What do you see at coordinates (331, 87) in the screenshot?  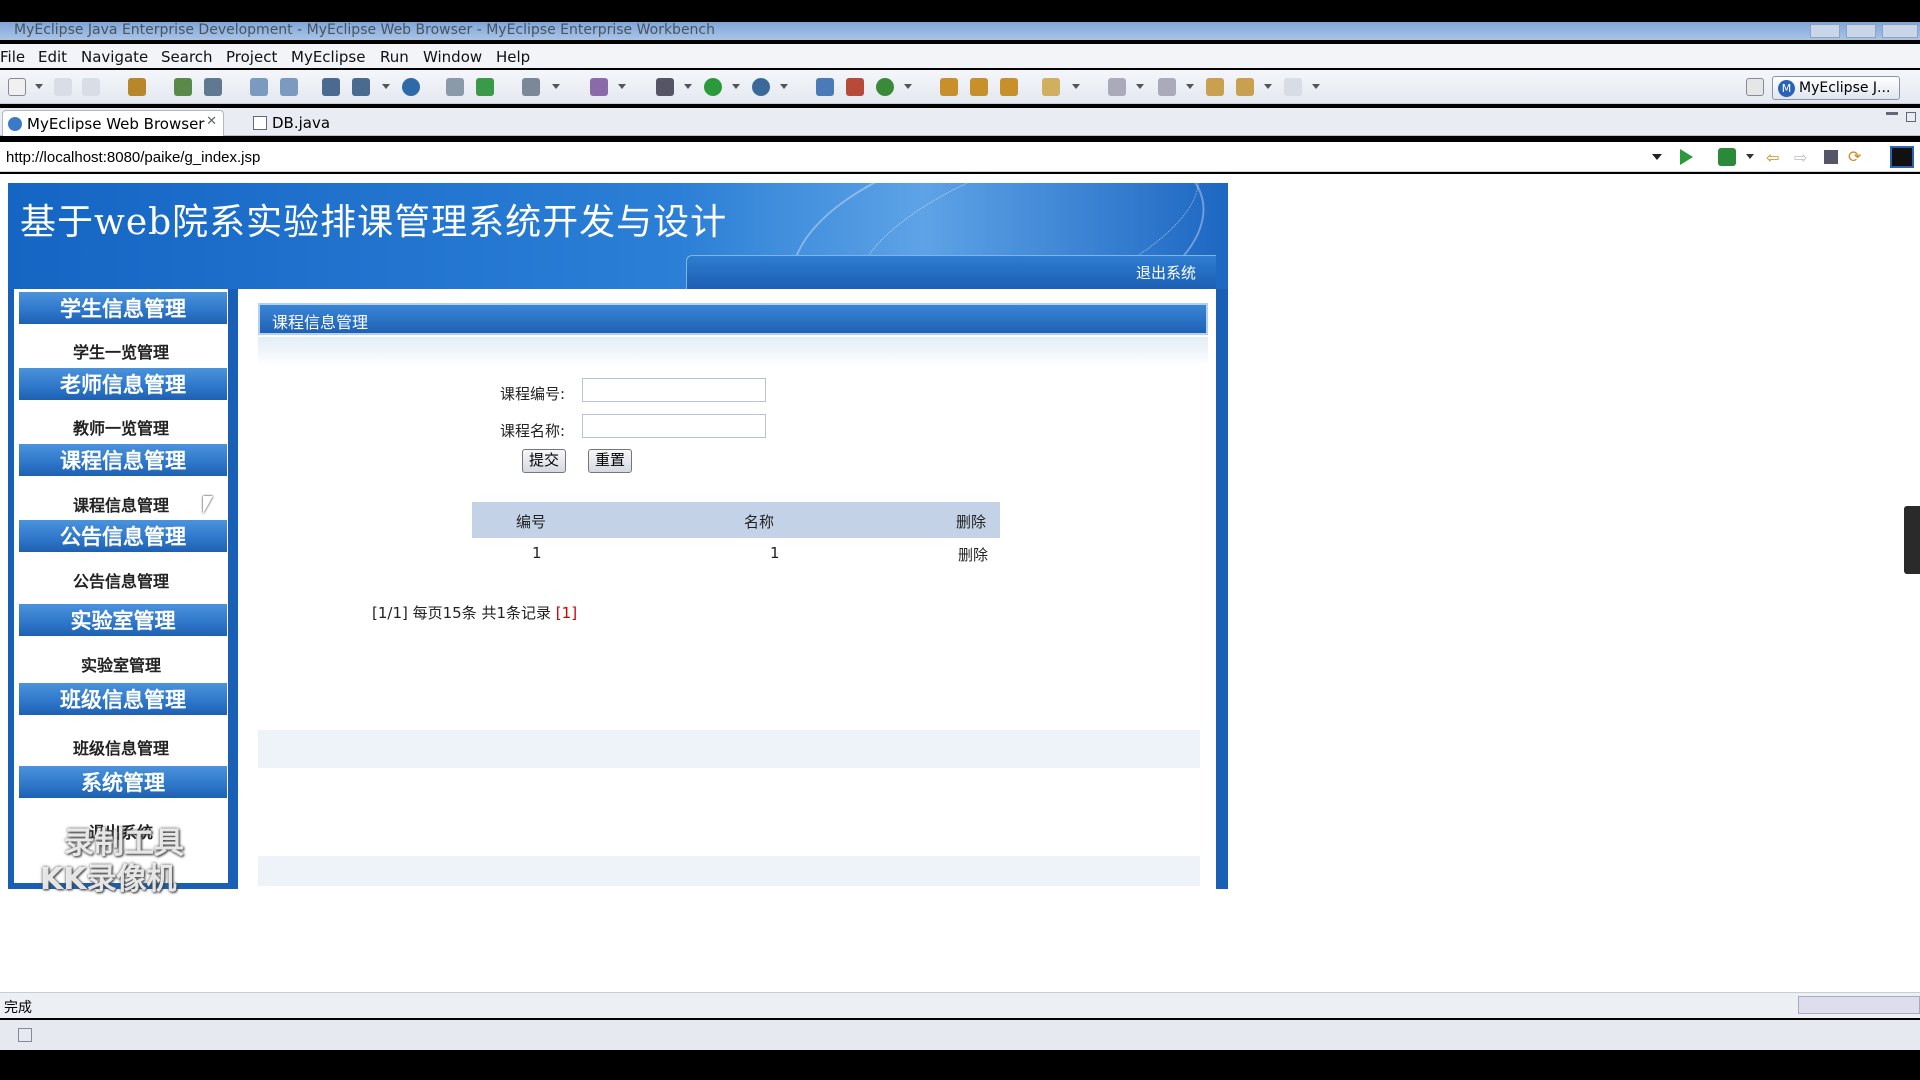 I see `export-icon` at bounding box center [331, 87].